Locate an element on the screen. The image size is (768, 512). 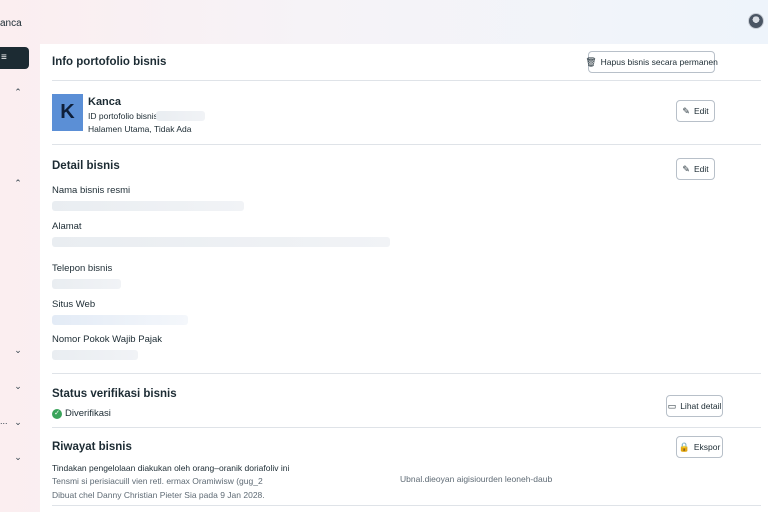
edit-details-label: Edit is located at coordinates (701, 169).